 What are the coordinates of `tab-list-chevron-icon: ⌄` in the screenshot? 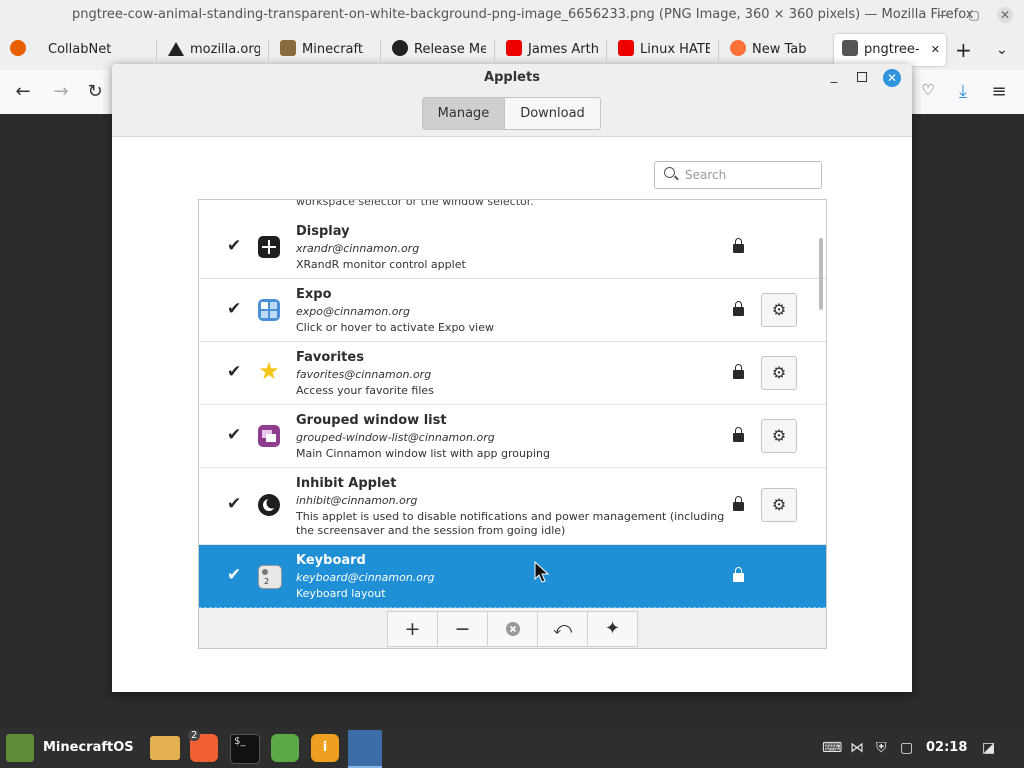 It's located at (1002, 50).